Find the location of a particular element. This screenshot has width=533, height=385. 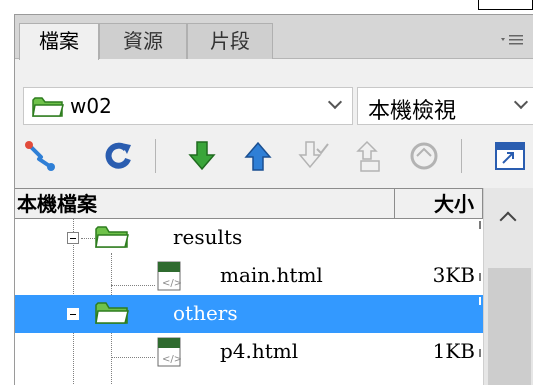

file-size: 3KB is located at coordinates (453, 275).